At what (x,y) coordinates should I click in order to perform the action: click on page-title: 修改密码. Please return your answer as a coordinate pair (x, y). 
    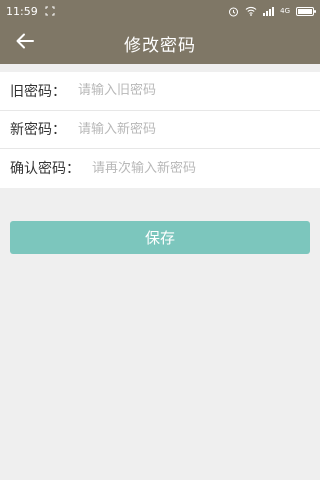
    Looking at the image, I should click on (160, 45).